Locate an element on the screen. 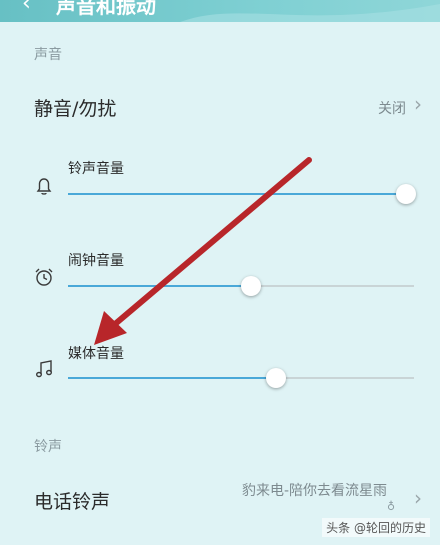 The height and width of the screenshot is (545, 440). top-app-bar: ‹ 声音和振动 is located at coordinates (220, 11).